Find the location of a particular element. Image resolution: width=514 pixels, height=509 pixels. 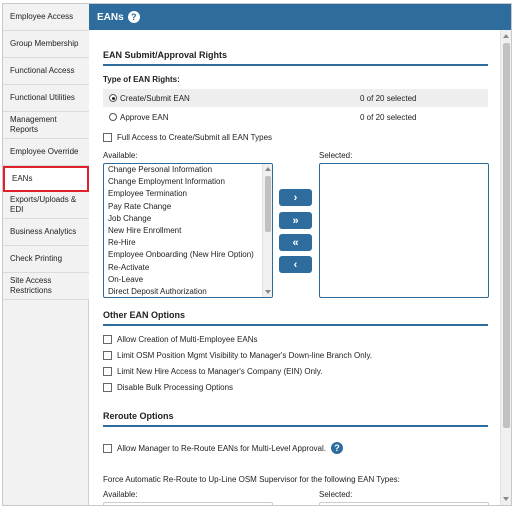

sidebar-item-label: Site Access Restrictions is located at coordinates (31, 285).